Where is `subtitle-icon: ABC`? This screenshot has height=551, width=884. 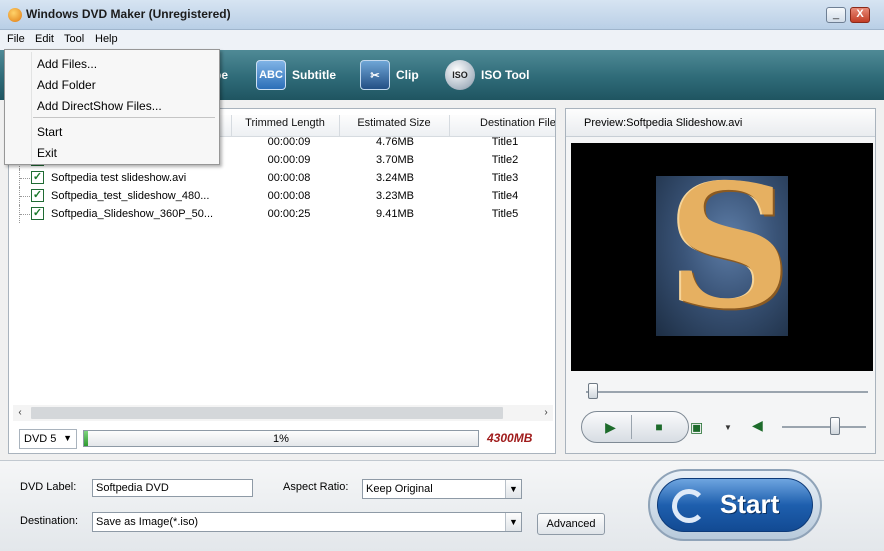
subtitle-icon: ABC is located at coordinates (271, 75).